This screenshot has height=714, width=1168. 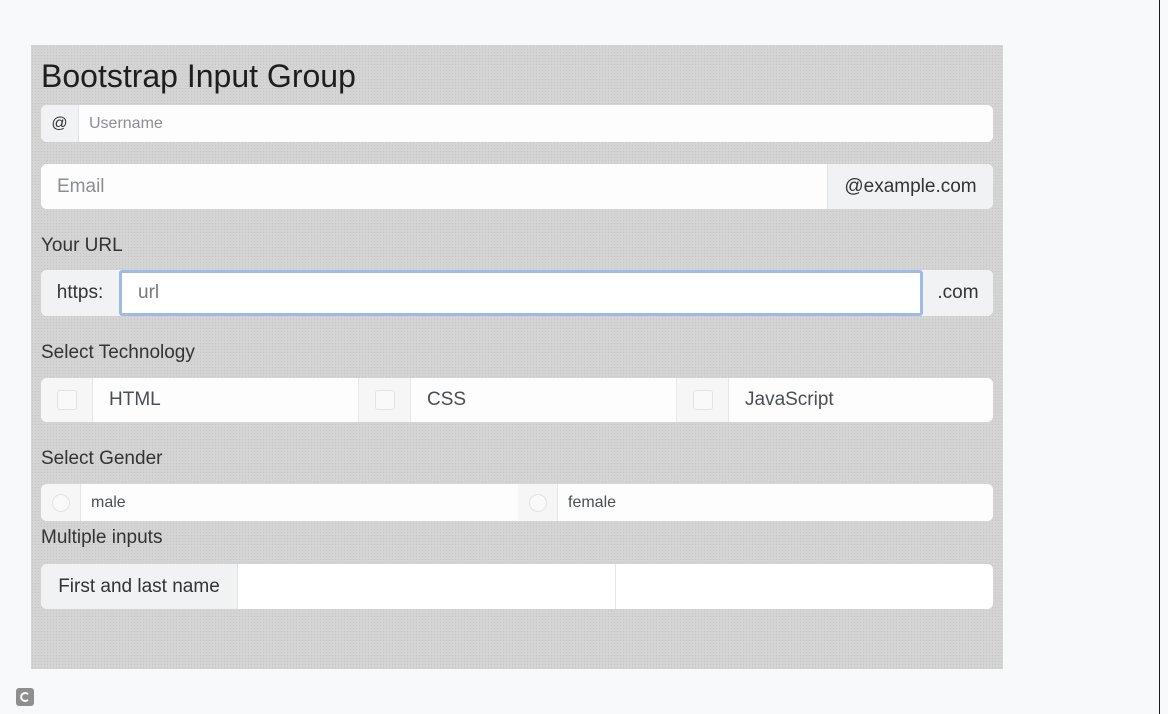 I want to click on javascript-checkbox-cell, so click(x=703, y=400).